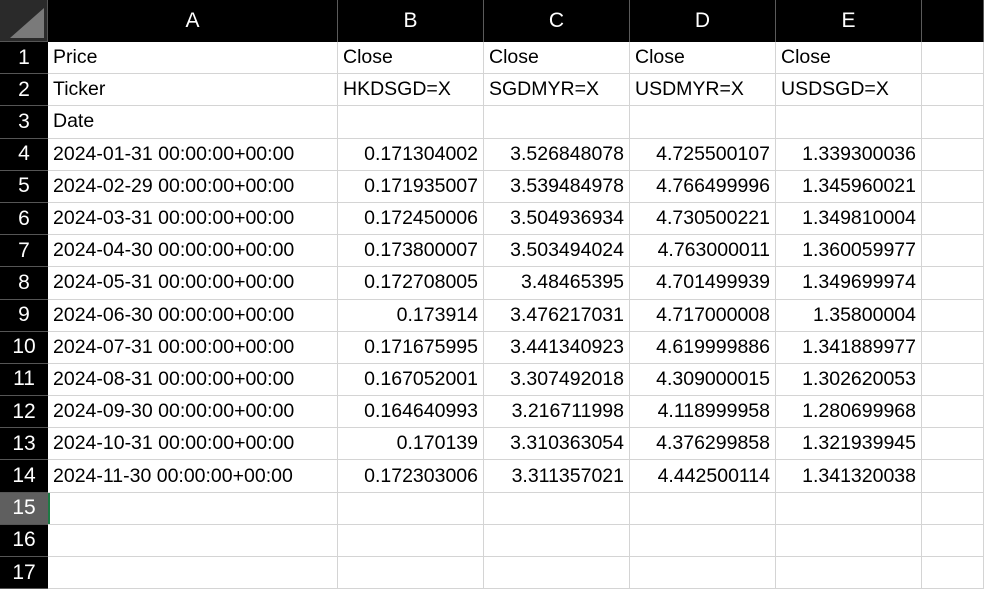  Describe the element at coordinates (411, 283) in the screenshot. I see `cell: 0.172708005` at that location.